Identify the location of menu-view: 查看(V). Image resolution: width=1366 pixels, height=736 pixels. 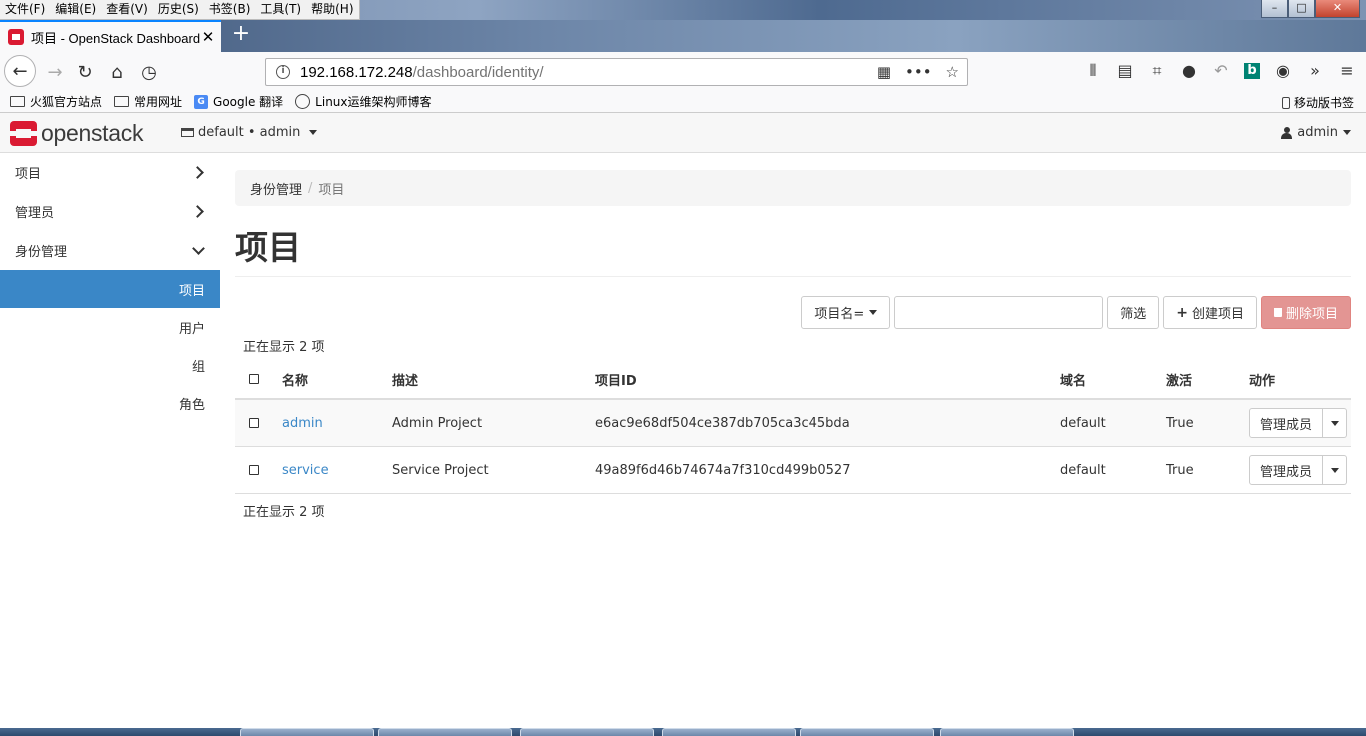
(127, 9).